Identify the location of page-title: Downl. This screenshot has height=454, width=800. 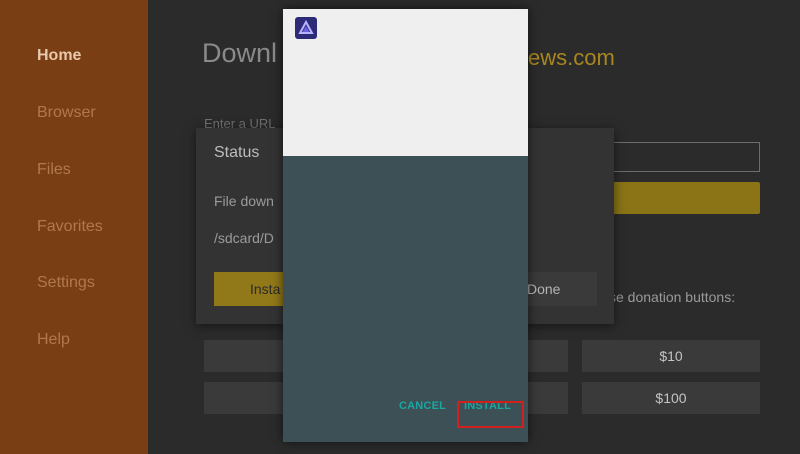
(240, 53).